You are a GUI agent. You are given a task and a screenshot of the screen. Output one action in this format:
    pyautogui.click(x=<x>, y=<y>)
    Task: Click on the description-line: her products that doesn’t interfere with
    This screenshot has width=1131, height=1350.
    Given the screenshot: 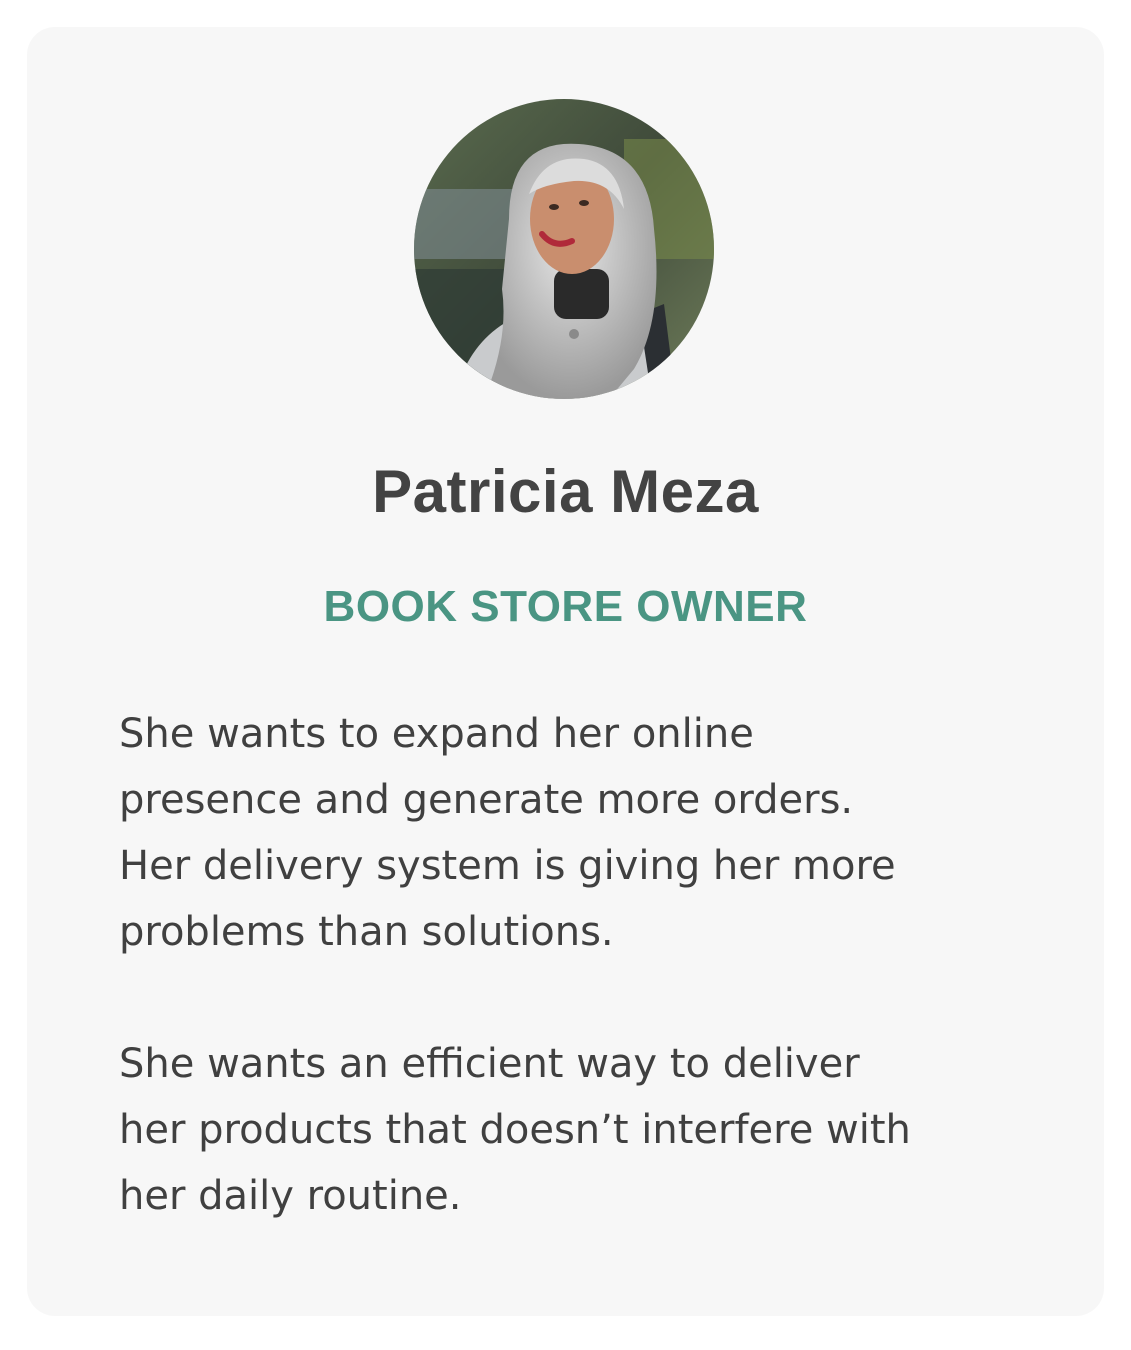 What is the action you would take?
    pyautogui.click(x=515, y=1130)
    